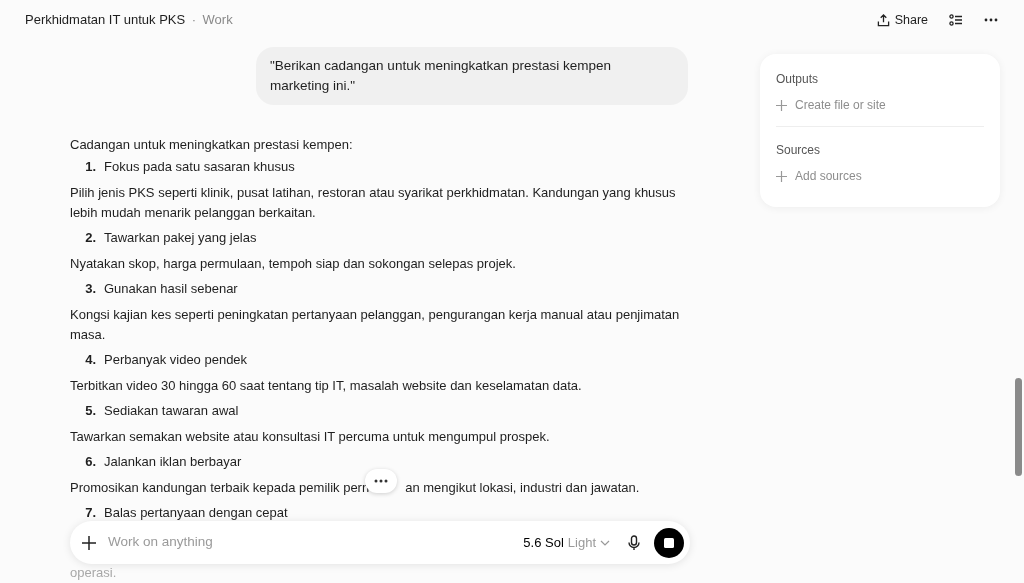  I want to click on response-intro: Cadangan untuk meningkatkan prestasi kempen:, so click(212, 145).